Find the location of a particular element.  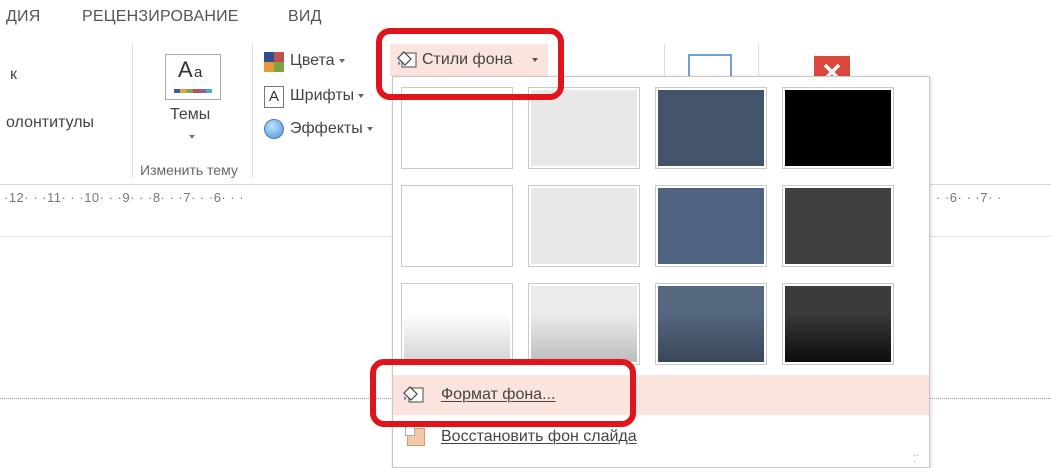

ribbon-left-fragment-1: к is located at coordinates (13, 75).